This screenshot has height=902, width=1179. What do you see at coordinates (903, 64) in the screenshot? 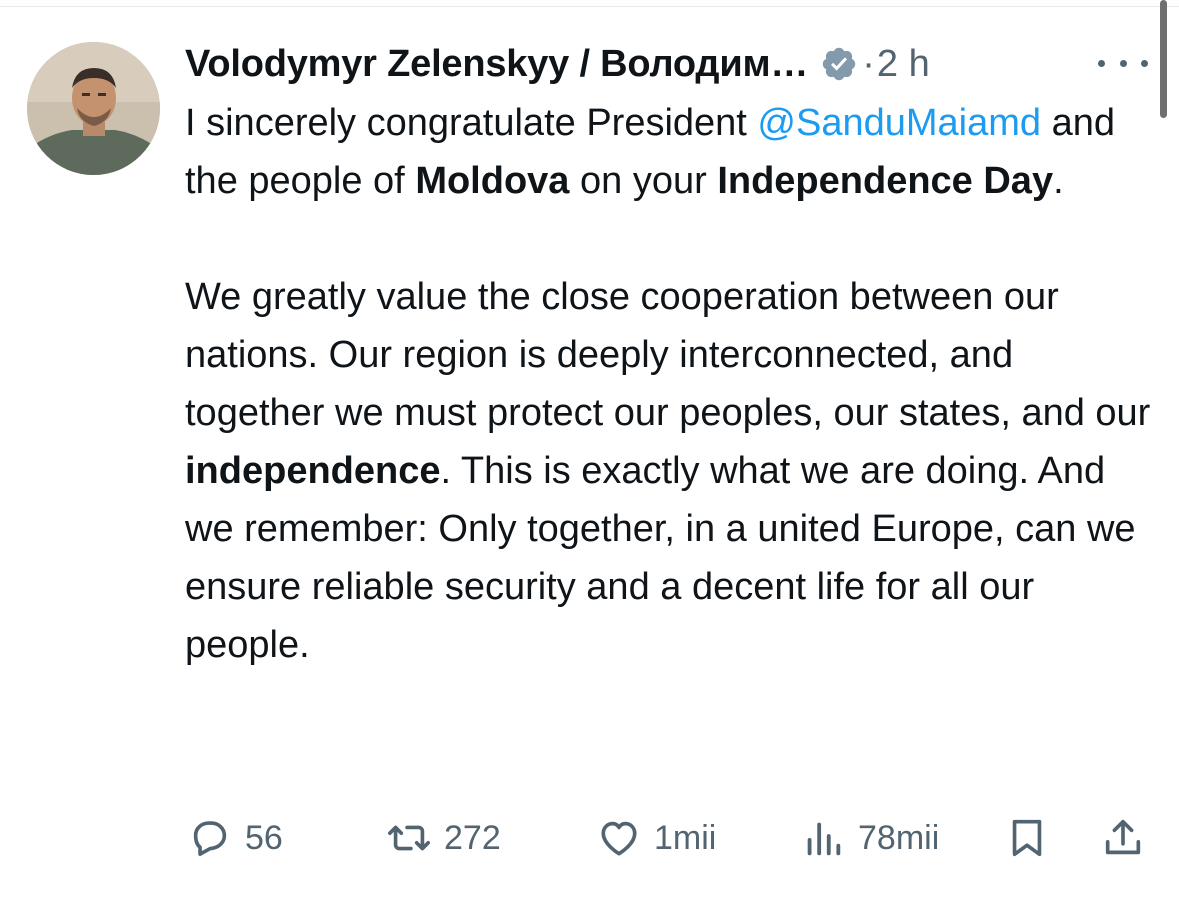
I see `timestamp: 2 h` at bounding box center [903, 64].